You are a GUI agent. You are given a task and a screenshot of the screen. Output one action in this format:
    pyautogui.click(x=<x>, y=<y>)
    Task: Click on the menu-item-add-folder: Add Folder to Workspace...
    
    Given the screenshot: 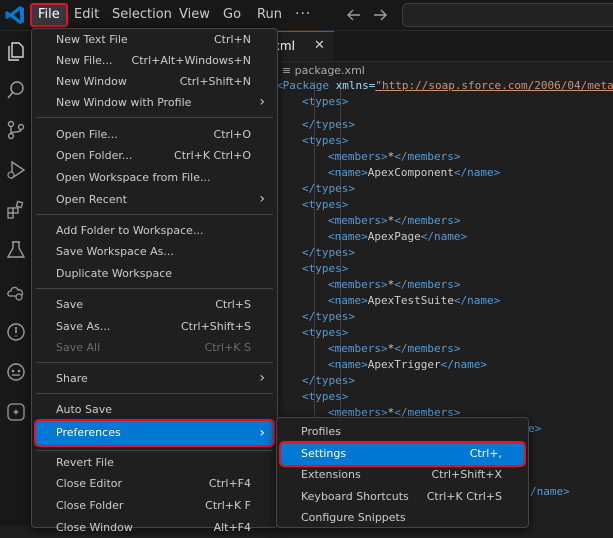 What is the action you would take?
    pyautogui.click(x=154, y=230)
    